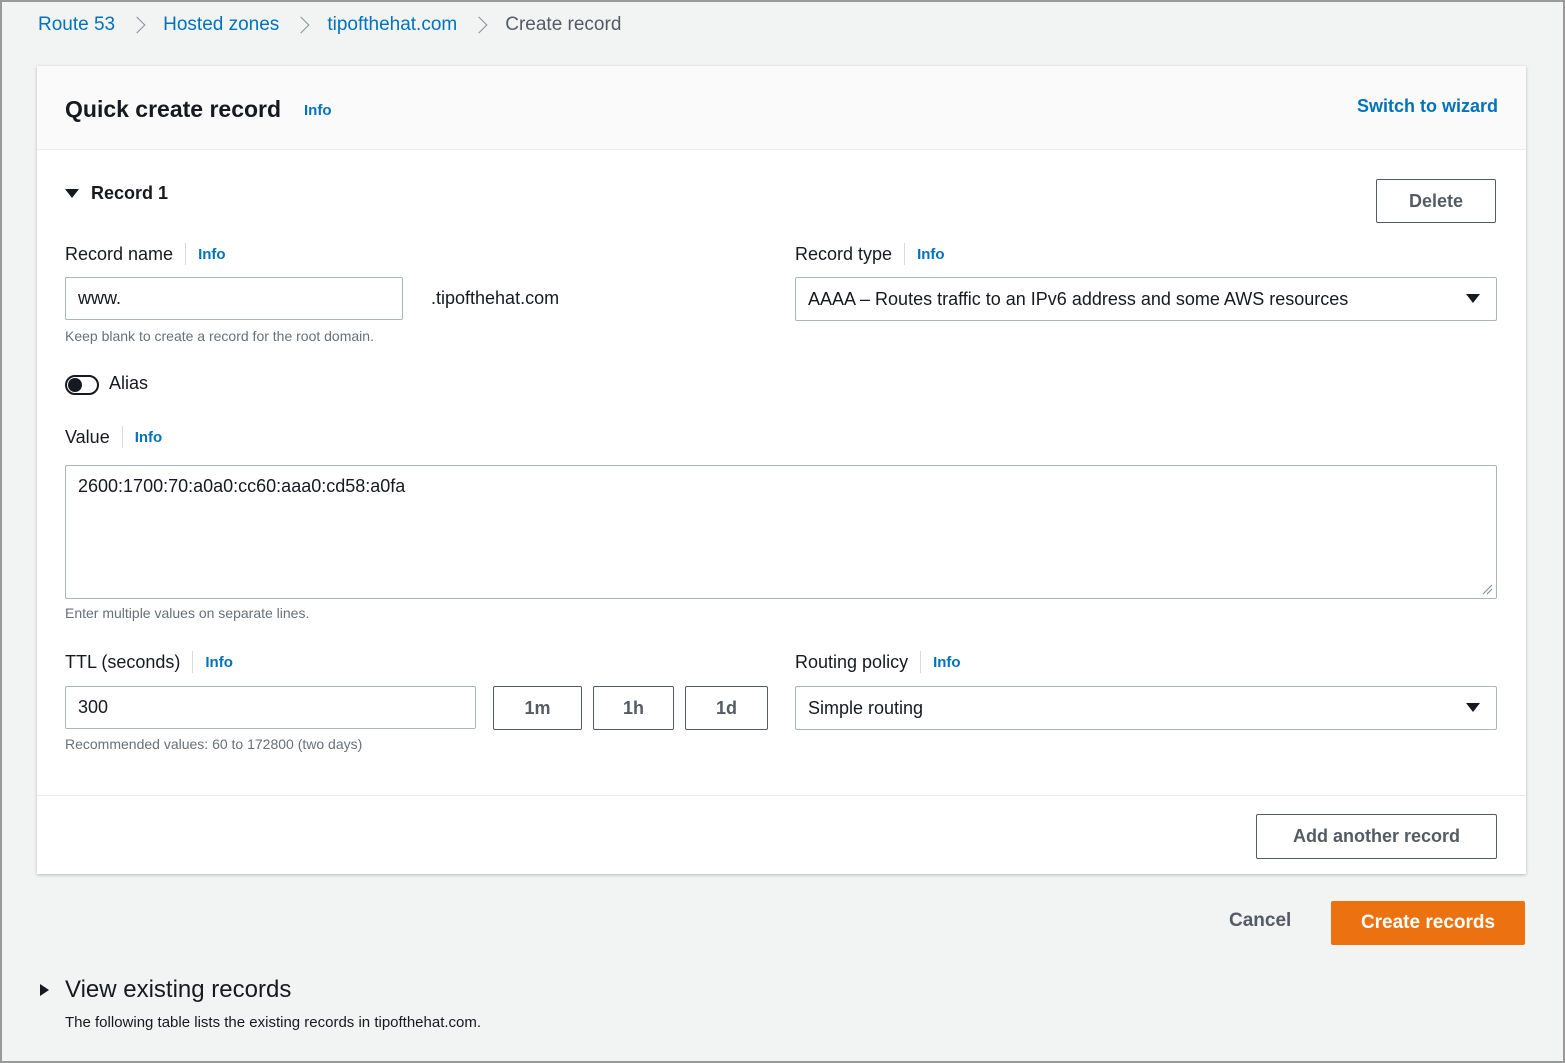 The height and width of the screenshot is (1063, 1565). Describe the element at coordinates (129, 383) in the screenshot. I see `alias-label: Alias` at that location.